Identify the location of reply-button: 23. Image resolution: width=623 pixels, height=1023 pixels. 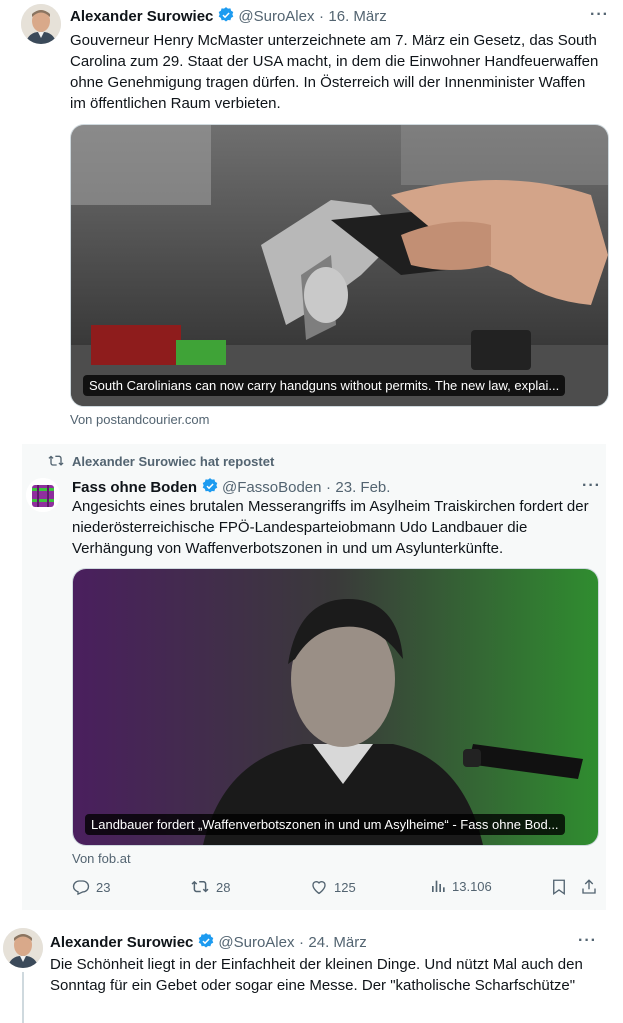
(91, 887).